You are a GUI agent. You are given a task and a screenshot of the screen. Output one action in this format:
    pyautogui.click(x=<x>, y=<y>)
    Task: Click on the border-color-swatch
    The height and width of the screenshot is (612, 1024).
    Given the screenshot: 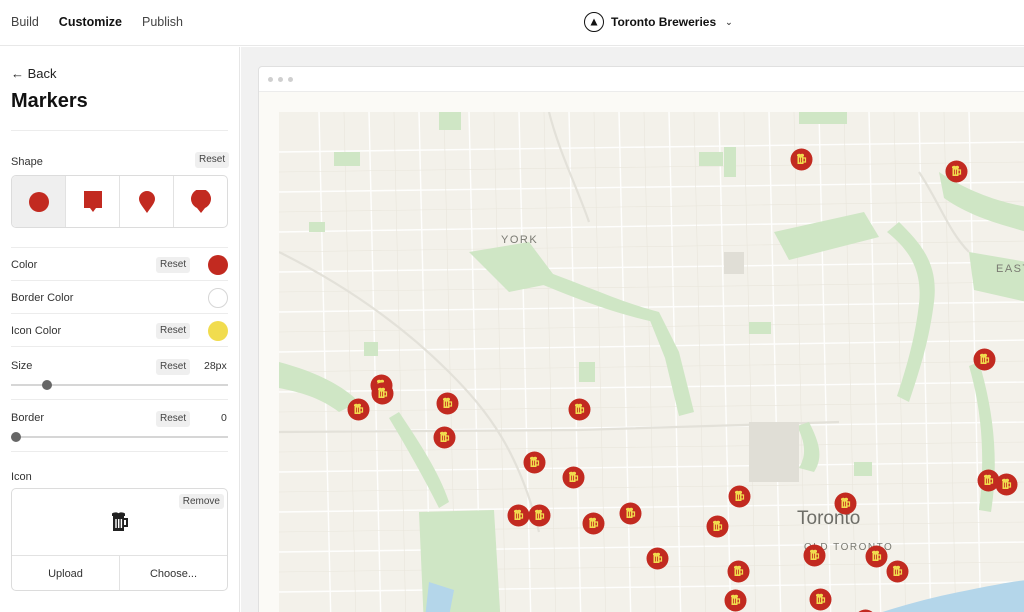 What is the action you would take?
    pyautogui.click(x=218, y=298)
    